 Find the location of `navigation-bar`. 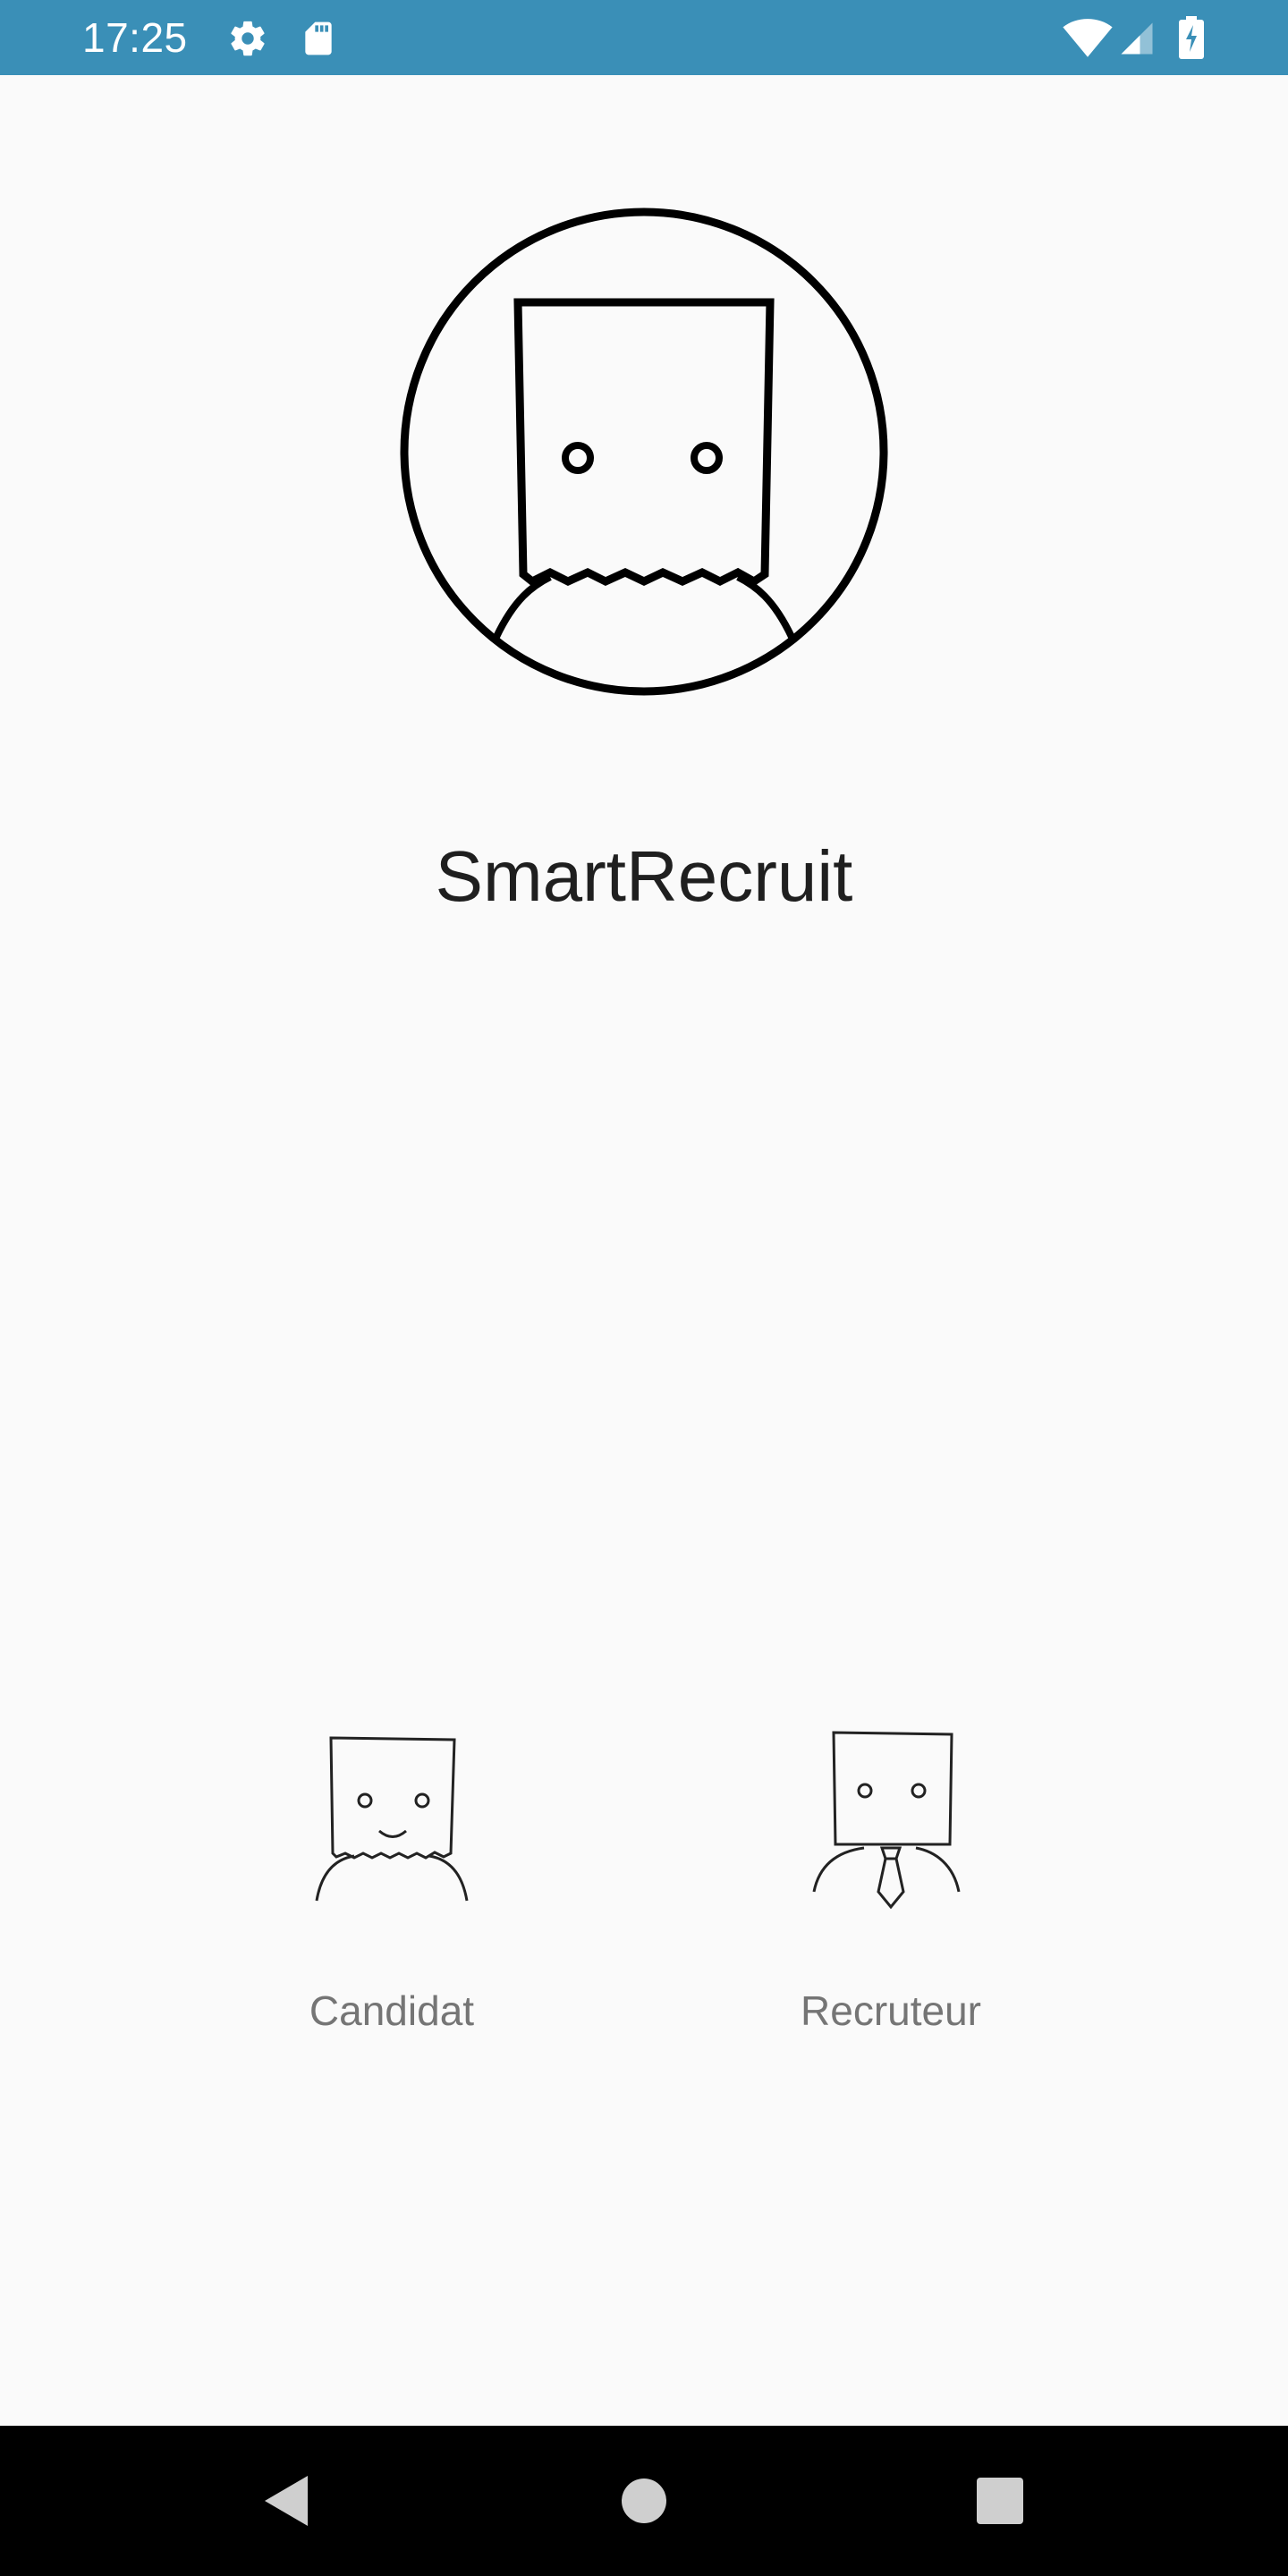

navigation-bar is located at coordinates (644, 2501).